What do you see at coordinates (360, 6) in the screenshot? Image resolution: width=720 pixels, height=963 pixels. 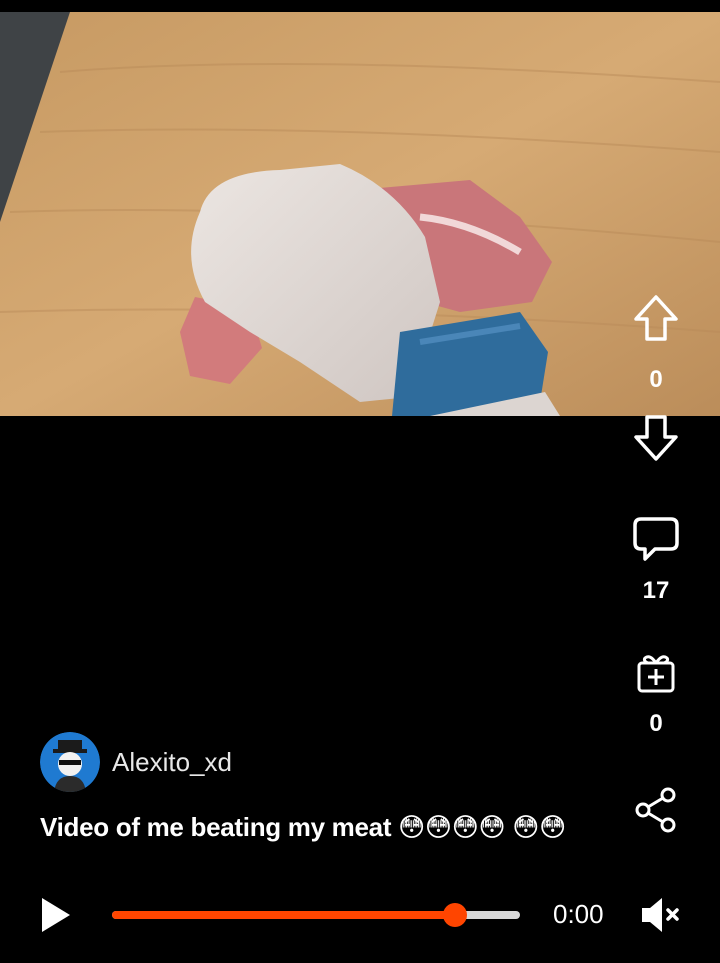 I see `status-strip` at bounding box center [360, 6].